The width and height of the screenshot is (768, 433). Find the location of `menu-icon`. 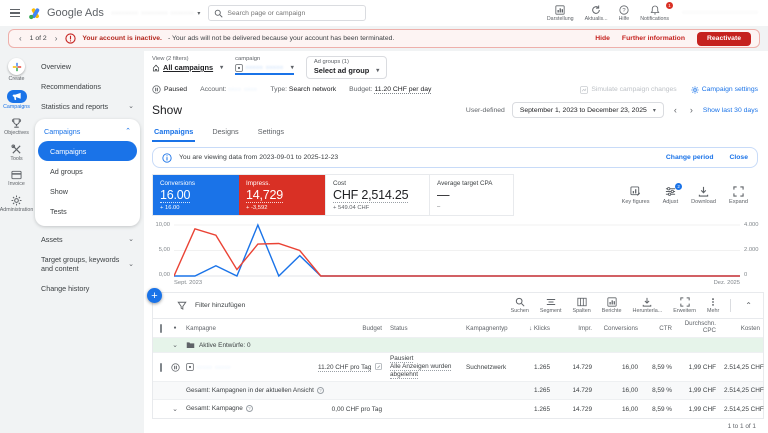

menu-icon is located at coordinates (15, 13).